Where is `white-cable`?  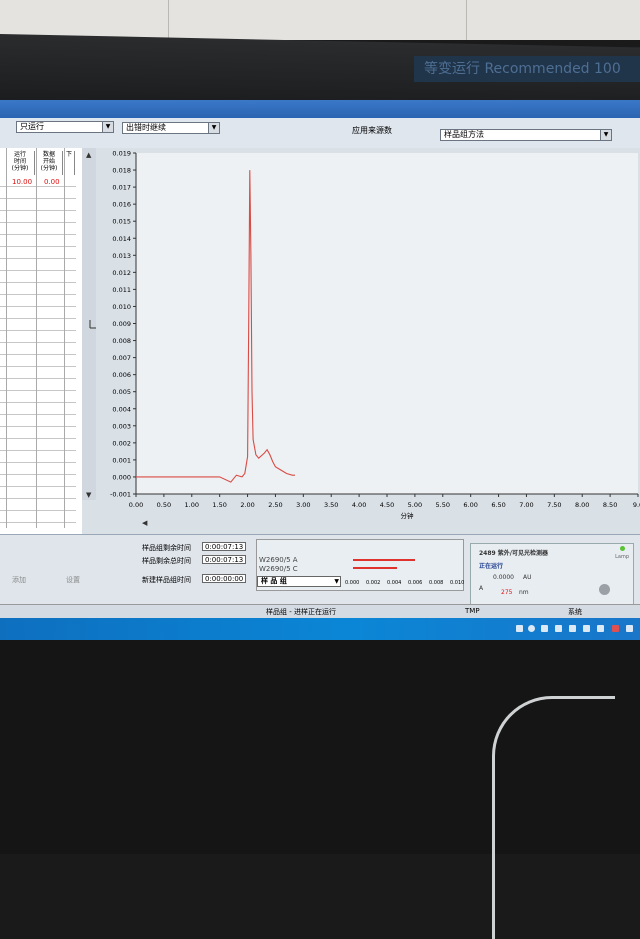 white-cable is located at coordinates (553, 817).